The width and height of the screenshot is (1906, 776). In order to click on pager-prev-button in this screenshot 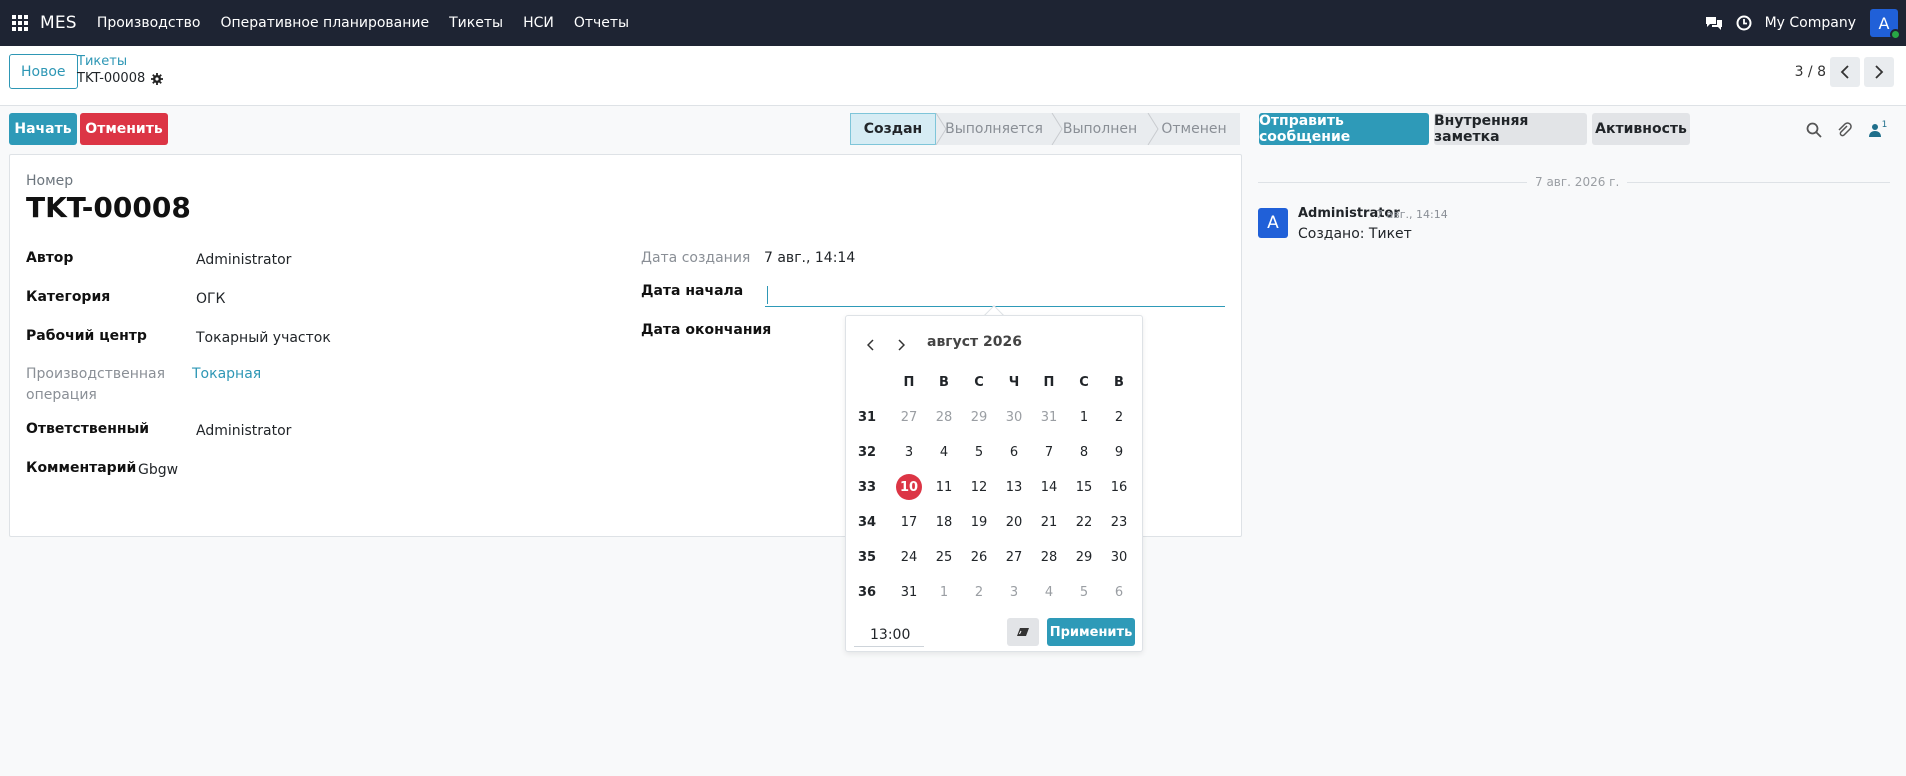, I will do `click(1845, 72)`.